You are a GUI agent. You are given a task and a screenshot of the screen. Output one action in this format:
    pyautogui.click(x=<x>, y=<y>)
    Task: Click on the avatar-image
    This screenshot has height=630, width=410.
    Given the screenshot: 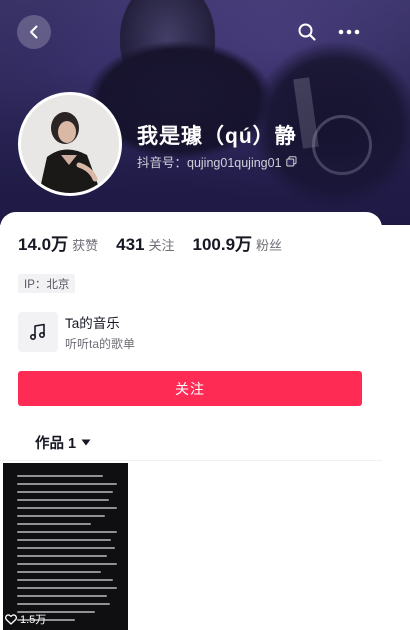 What is the action you would take?
    pyautogui.click(x=70, y=144)
    